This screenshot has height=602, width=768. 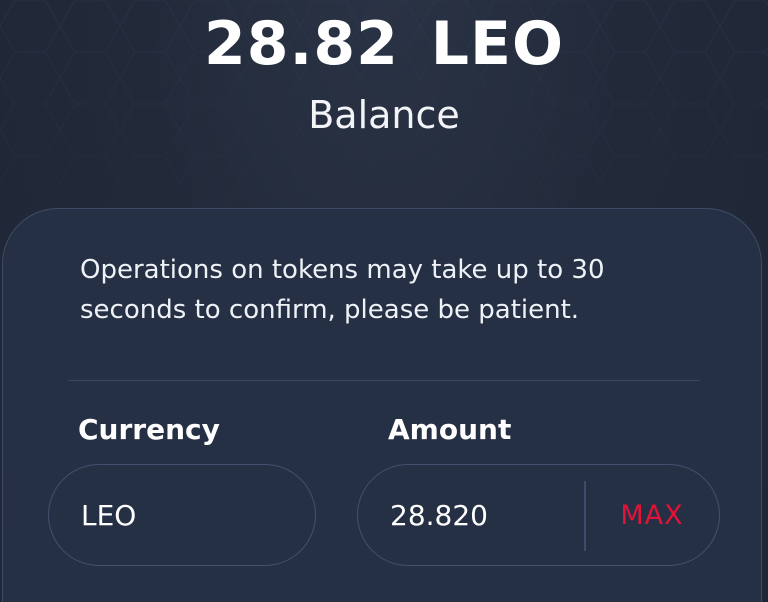 I want to click on currency-select: LEO, so click(x=182, y=515).